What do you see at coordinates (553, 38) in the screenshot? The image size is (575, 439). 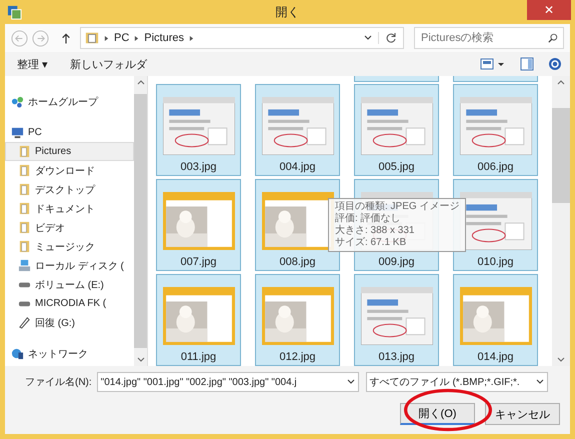 I see `search-icon` at bounding box center [553, 38].